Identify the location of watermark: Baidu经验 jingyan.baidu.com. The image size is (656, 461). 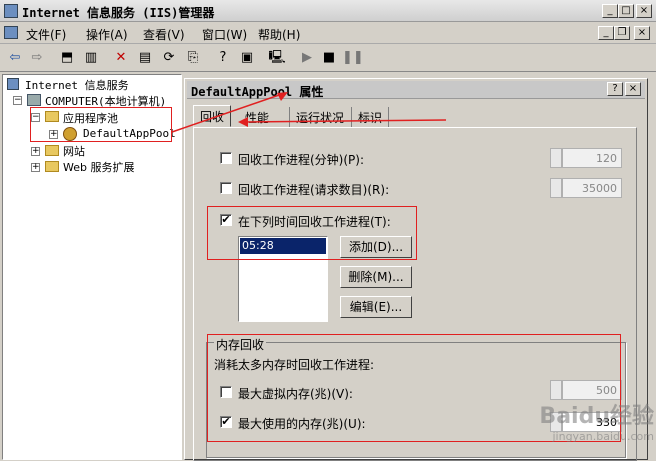
(576, 426).